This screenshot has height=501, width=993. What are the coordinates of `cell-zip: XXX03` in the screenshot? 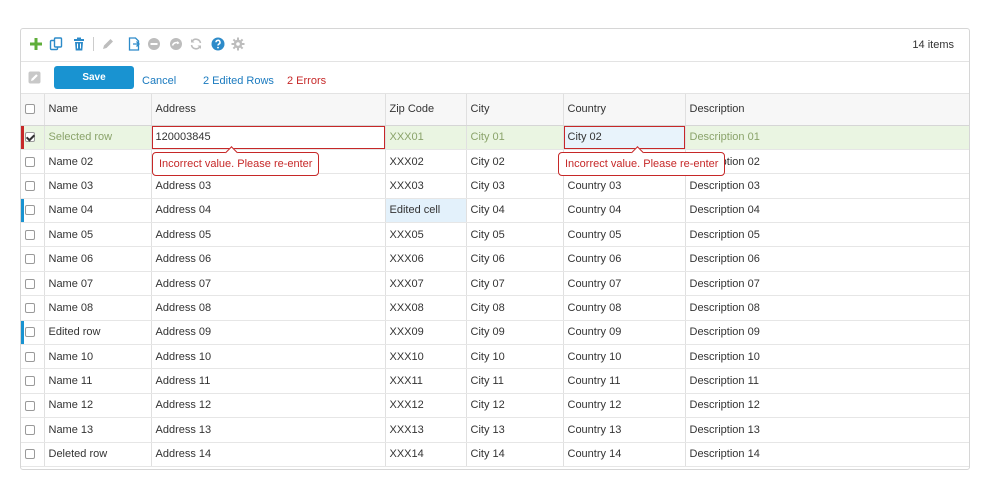 It's located at (426, 186).